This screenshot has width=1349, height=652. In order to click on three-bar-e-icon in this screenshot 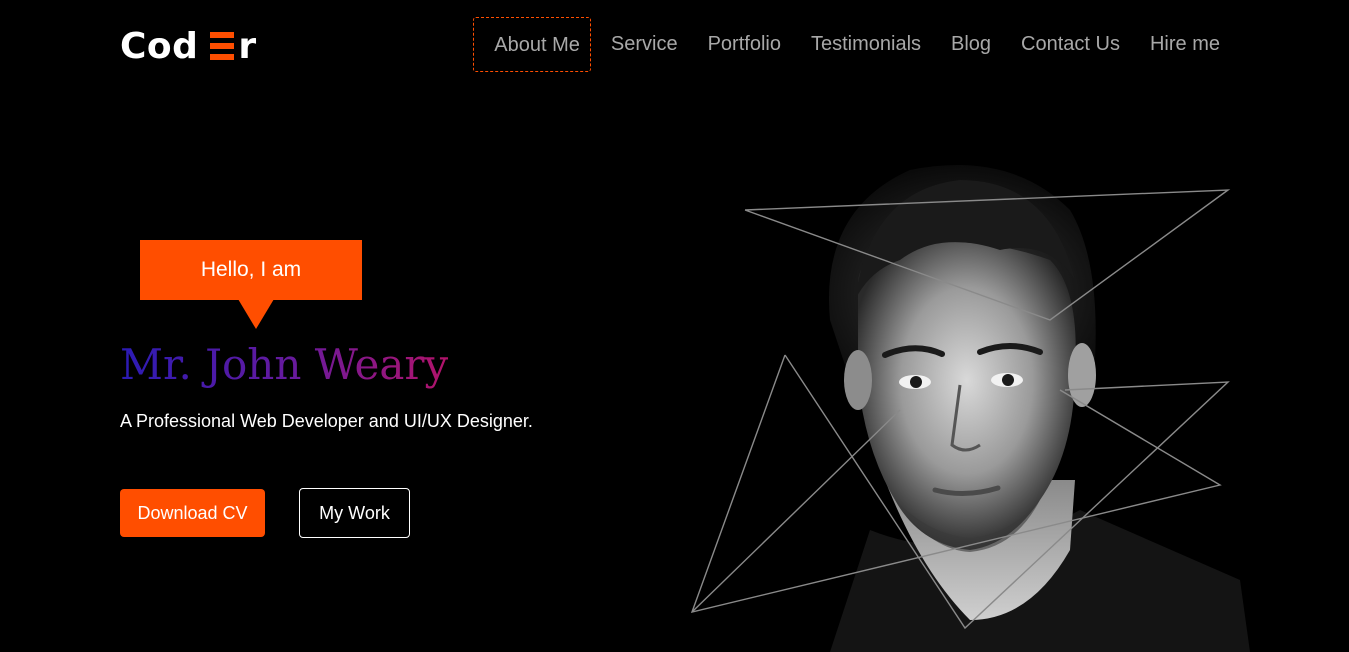, I will do `click(222, 46)`.